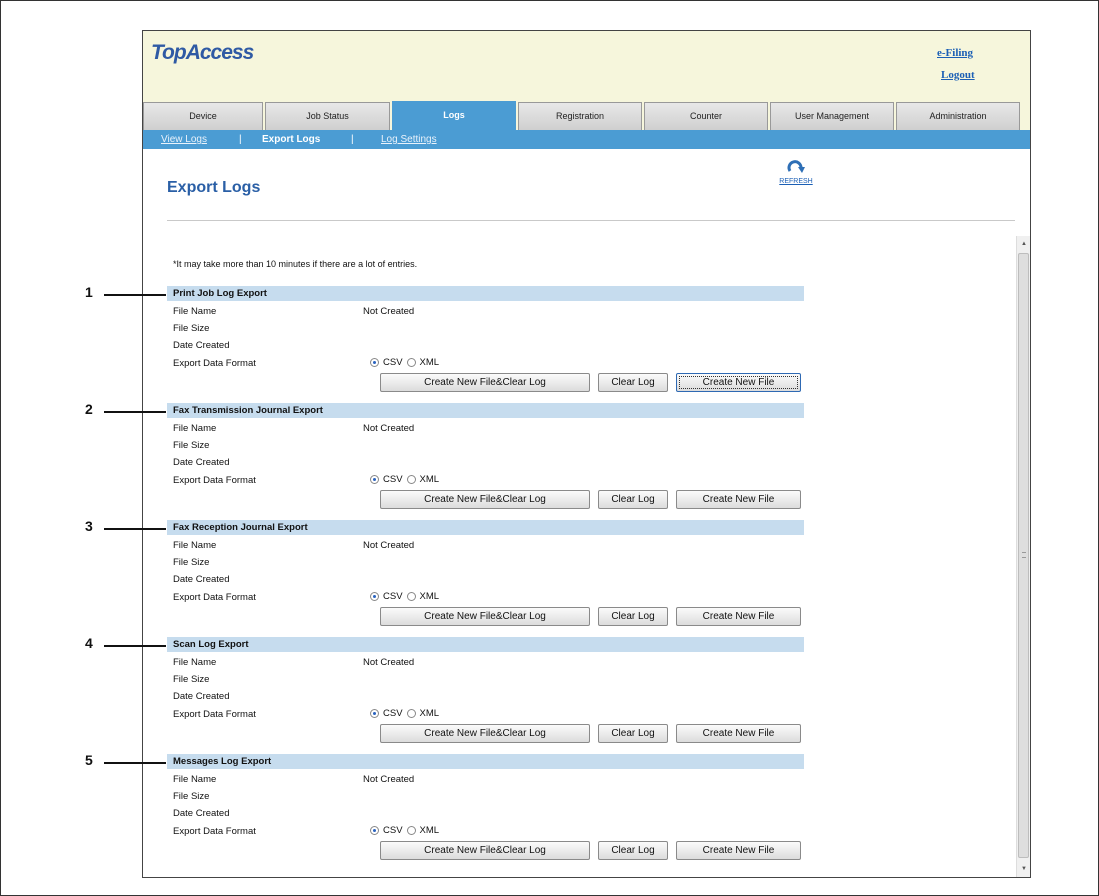 This screenshot has width=1099, height=896. What do you see at coordinates (89, 409) in the screenshot?
I see `callout-number: 2` at bounding box center [89, 409].